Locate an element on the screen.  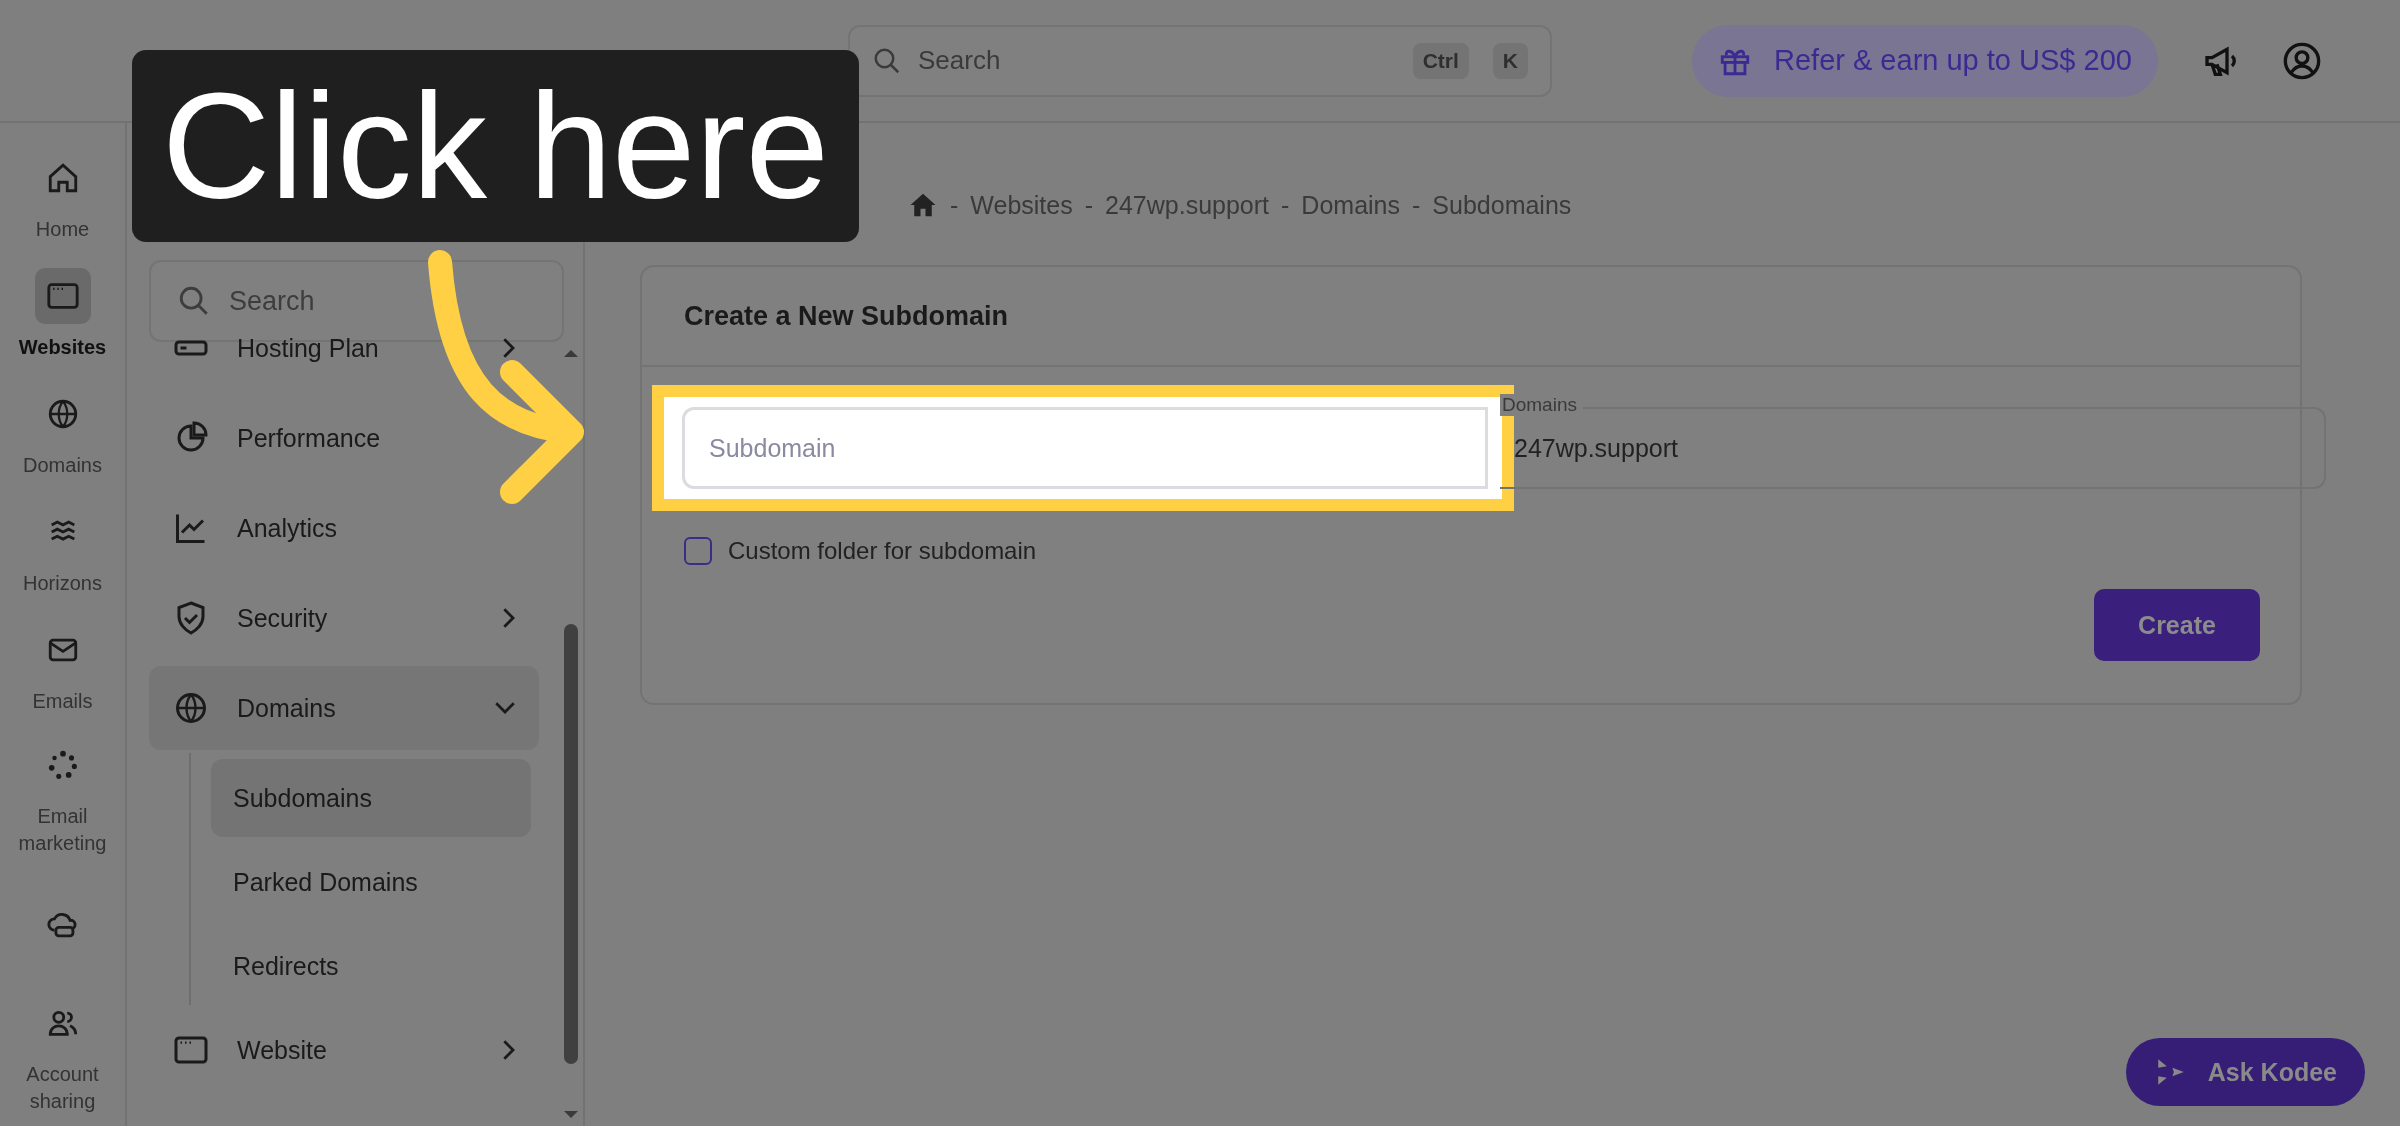
breadcrumb-link: 247wp.support is located at coordinates (1187, 205).